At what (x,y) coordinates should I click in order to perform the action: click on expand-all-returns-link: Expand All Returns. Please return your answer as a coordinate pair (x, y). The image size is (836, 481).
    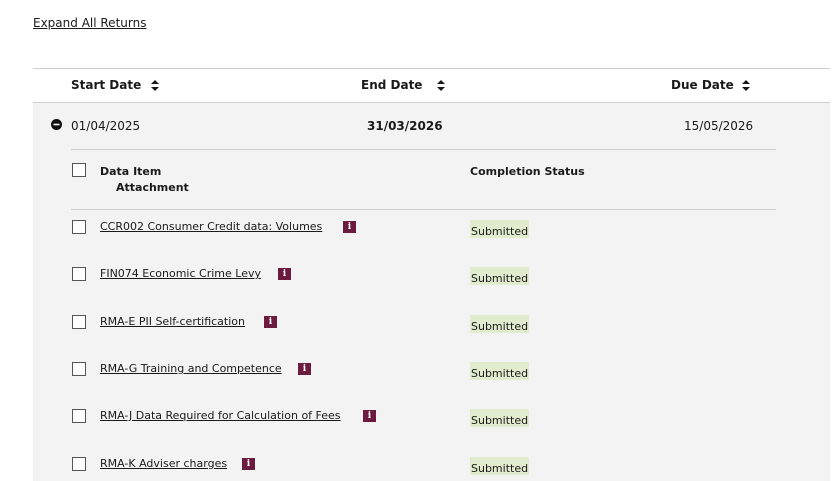
    Looking at the image, I should click on (89, 23).